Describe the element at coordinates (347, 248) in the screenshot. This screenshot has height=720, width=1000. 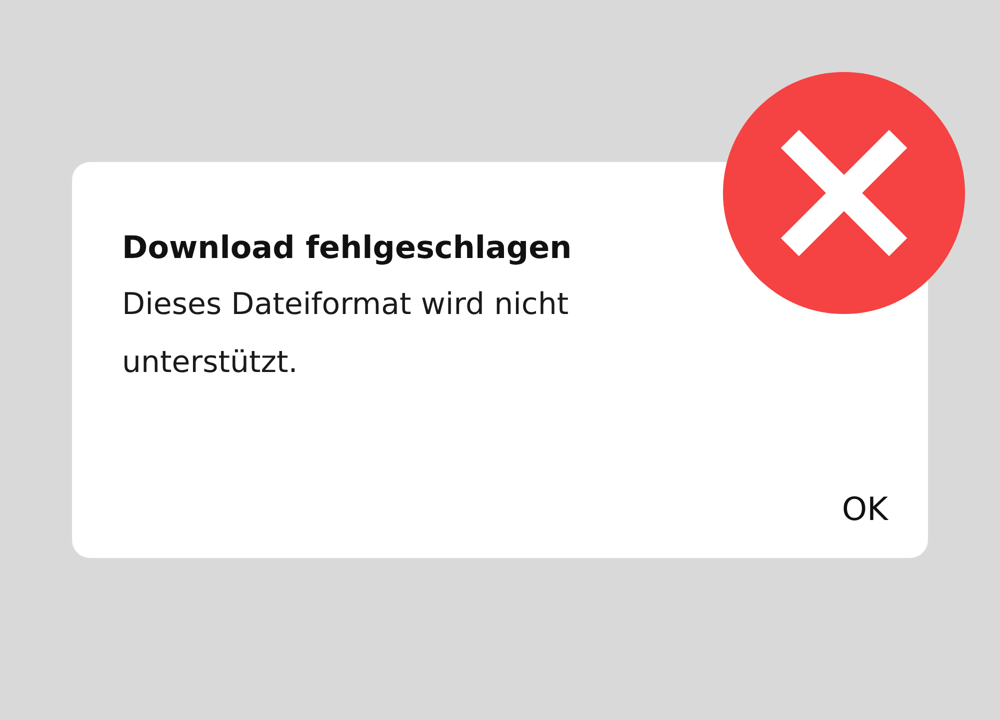
I see `dialog-title: Download fehlgeschlagen` at that location.